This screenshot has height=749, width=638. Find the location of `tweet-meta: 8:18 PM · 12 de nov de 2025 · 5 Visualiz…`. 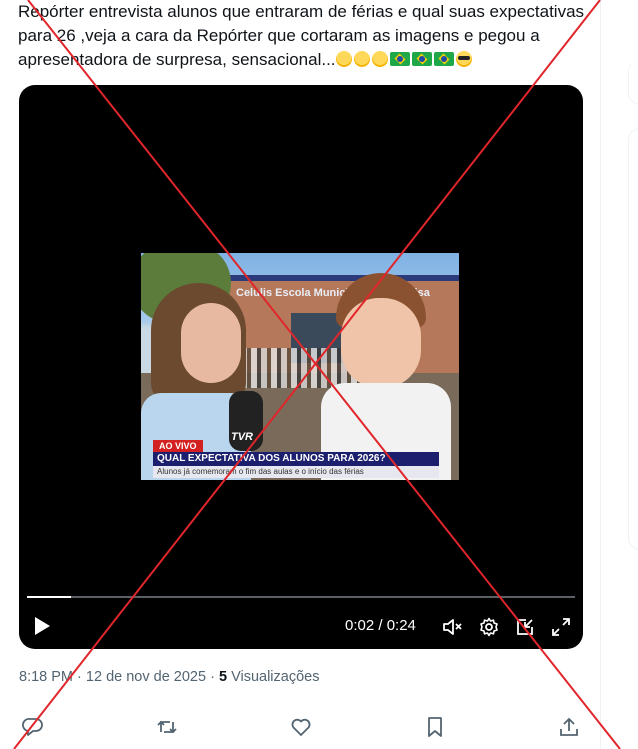

tweet-meta: 8:18 PM · 12 de nov de 2025 · 5 Visualiz… is located at coordinates (169, 677).